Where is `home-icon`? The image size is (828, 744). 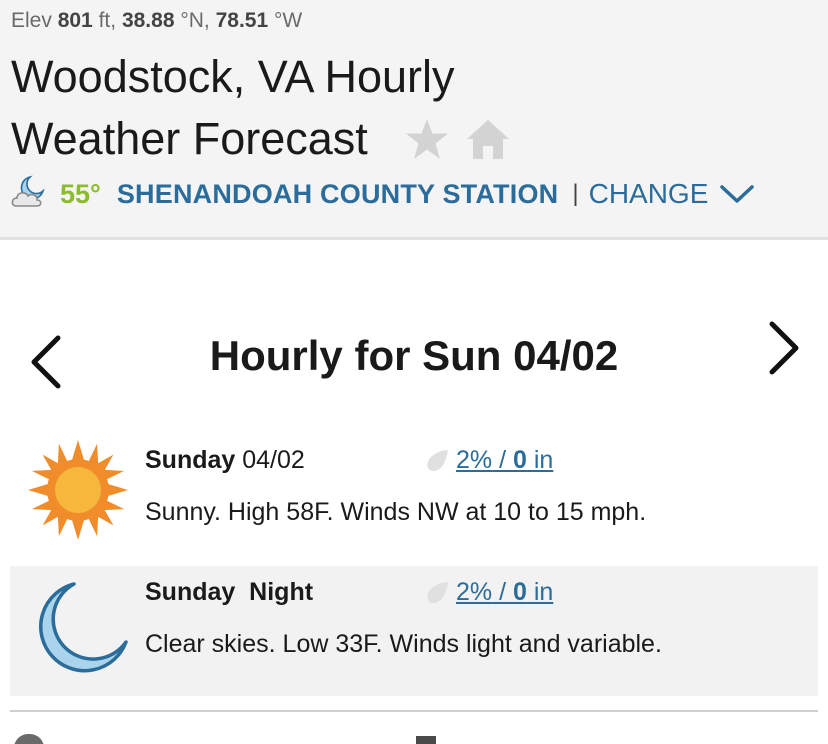
home-icon is located at coordinates (488, 141).